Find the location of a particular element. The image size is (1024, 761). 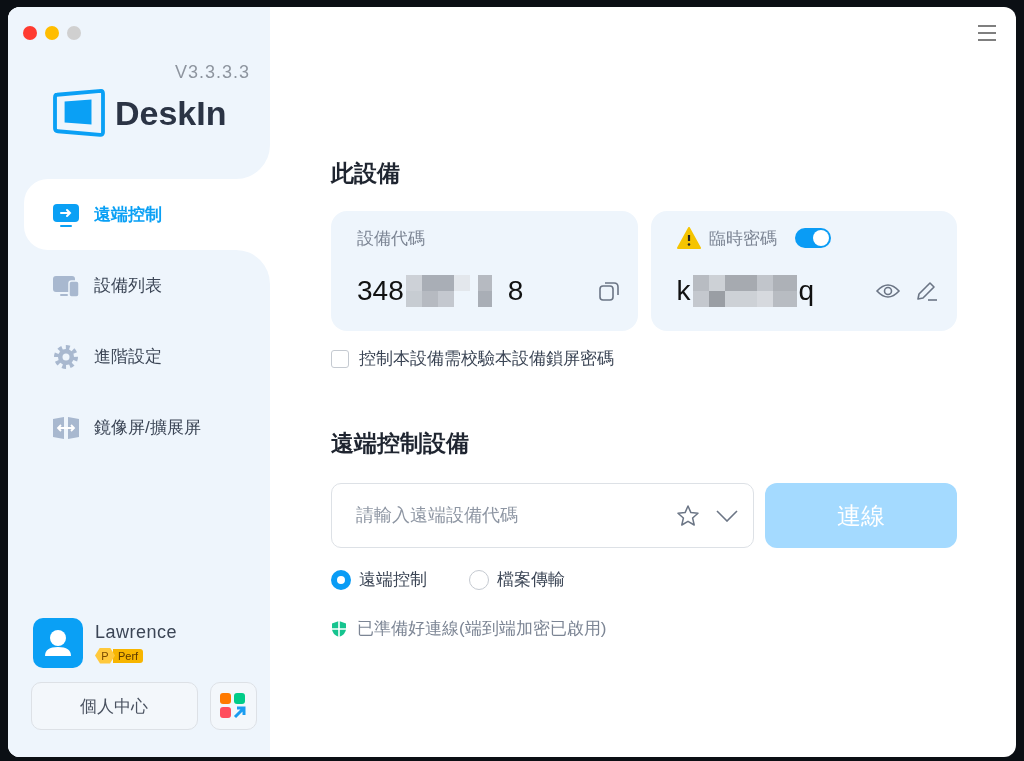

checkbox-label: 控制本設備需校驗本設備鎖屏密碼 is located at coordinates (486, 359).